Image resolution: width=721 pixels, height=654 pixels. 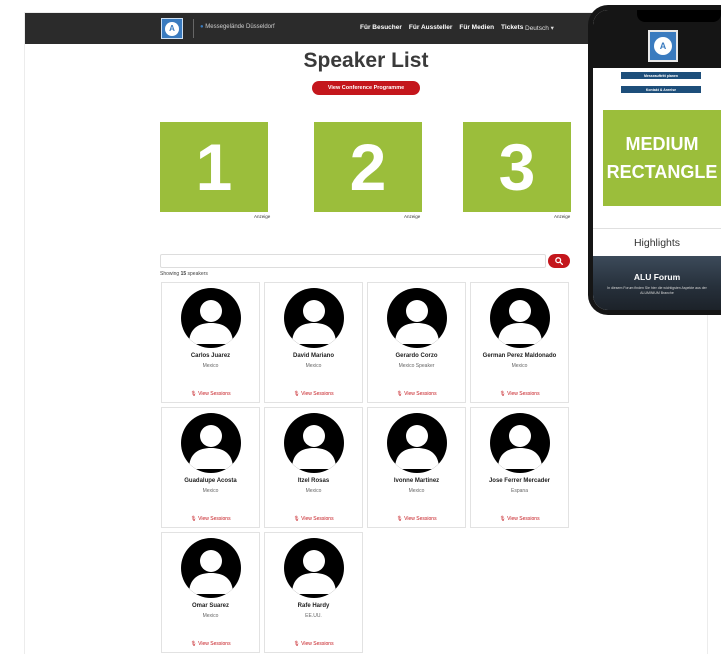 I want to click on phone-ad-medium-rectangle: MEDIUM RECTANGLE, so click(x=662, y=158).